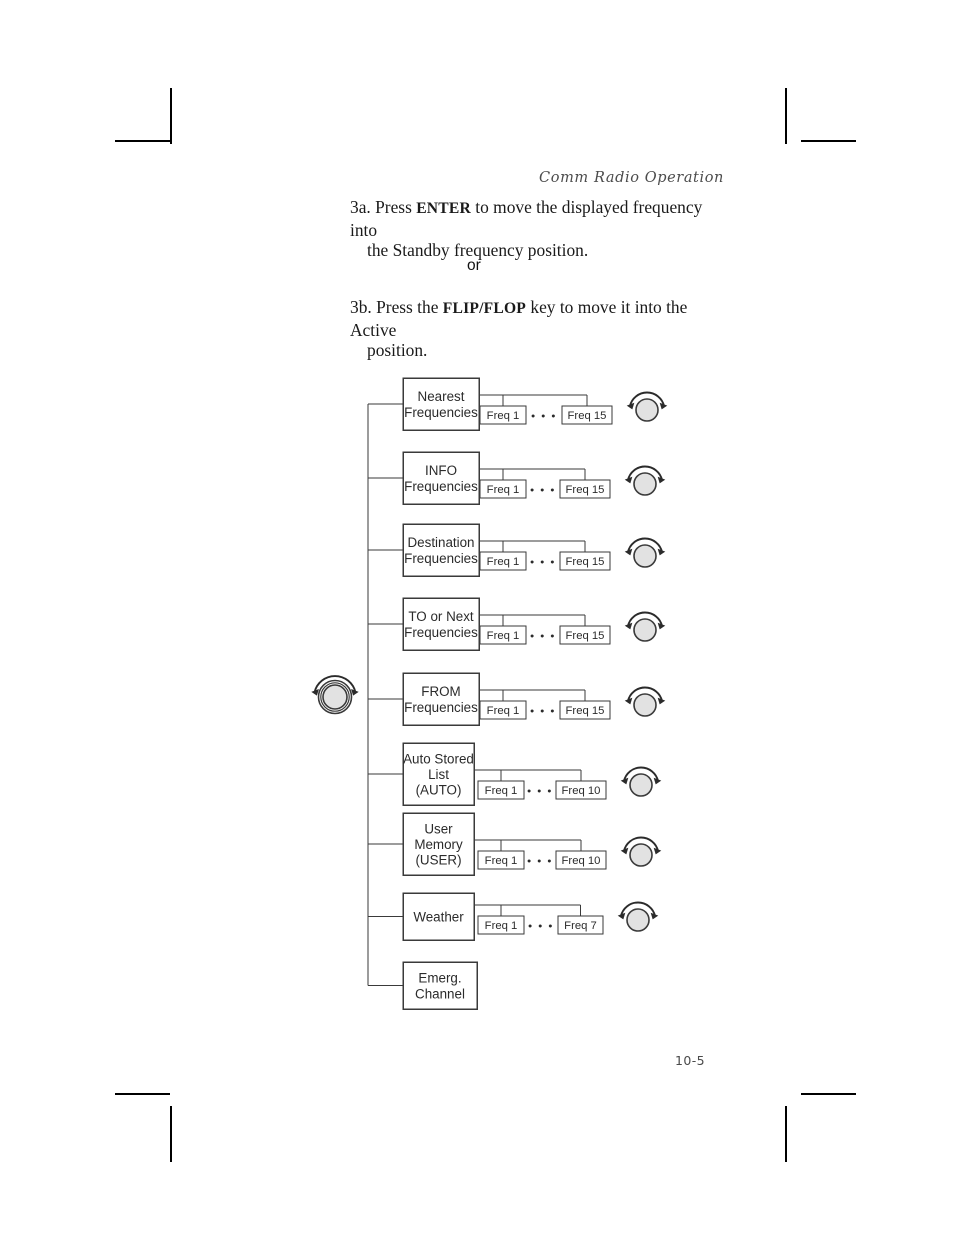 The width and height of the screenshot is (954, 1235). What do you see at coordinates (541, 927) in the screenshot?
I see `freq-ellipsis-weather: • • •` at bounding box center [541, 927].